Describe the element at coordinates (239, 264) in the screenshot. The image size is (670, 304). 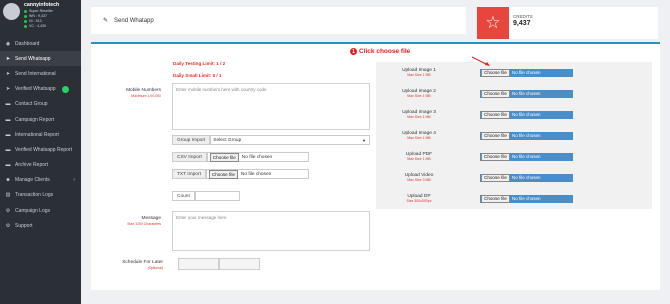
I see `schedule-time-input` at that location.